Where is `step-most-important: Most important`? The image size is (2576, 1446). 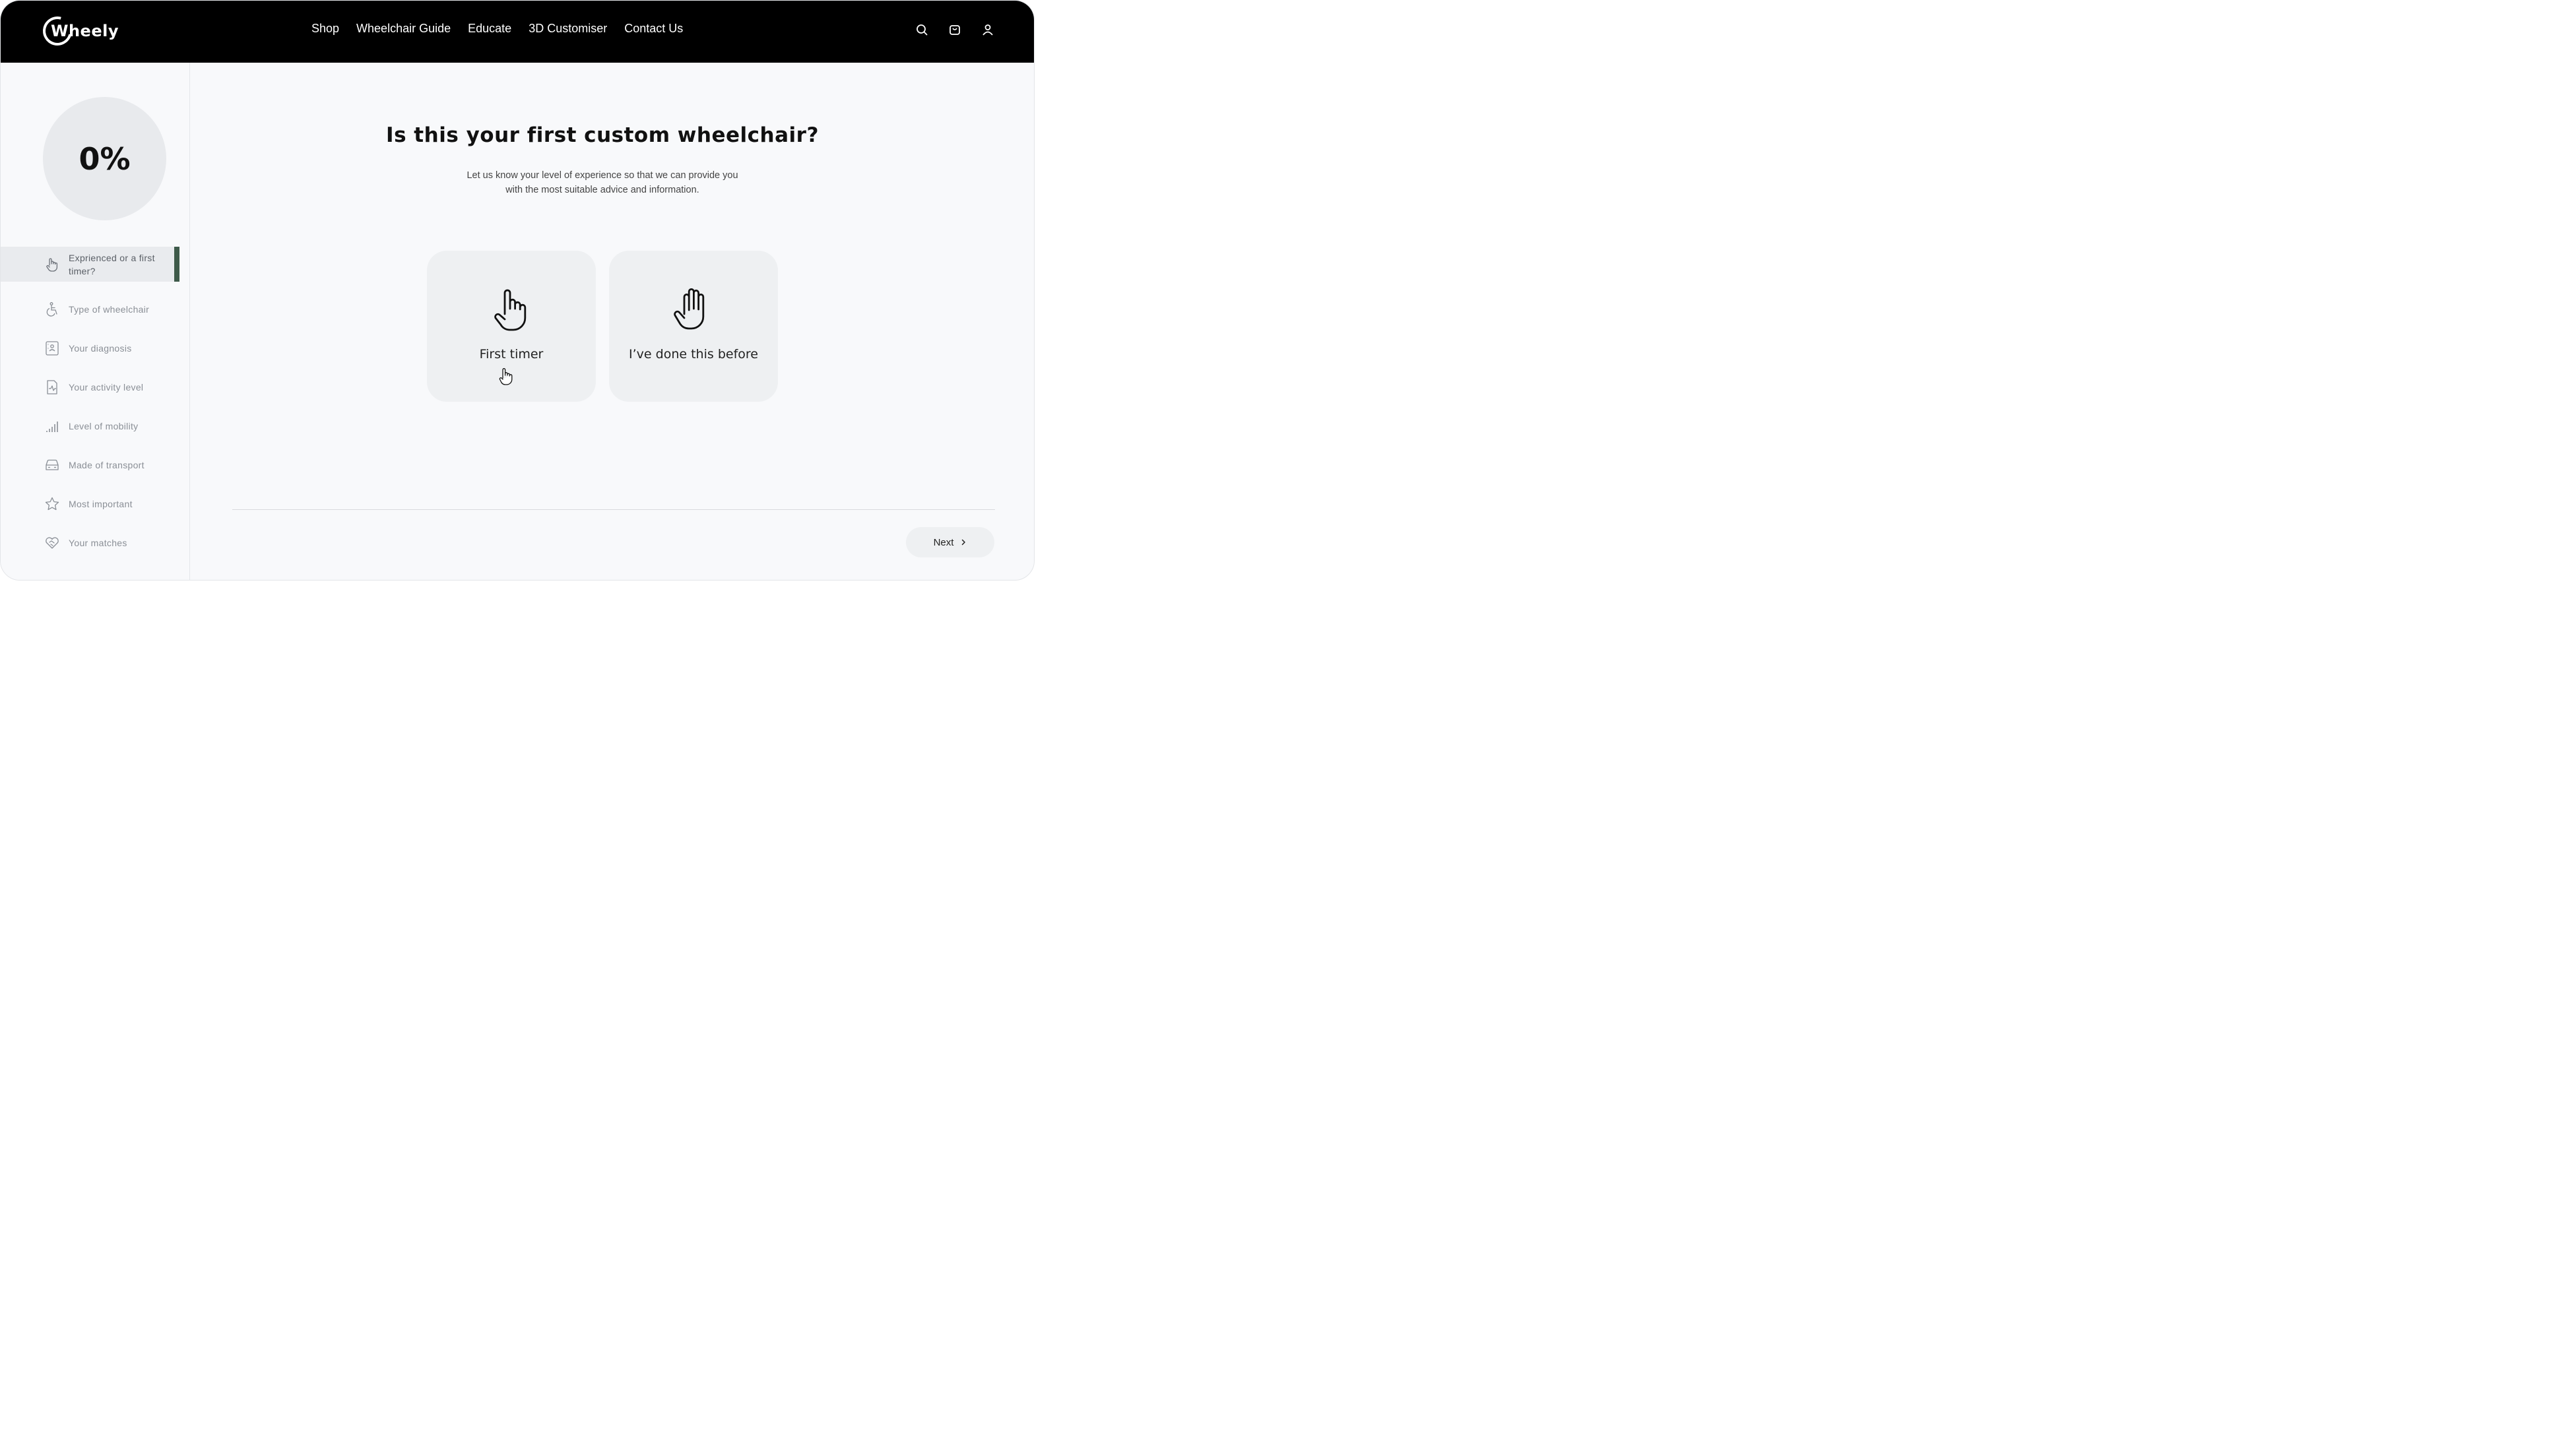
step-most-important: Most important is located at coordinates (95, 503).